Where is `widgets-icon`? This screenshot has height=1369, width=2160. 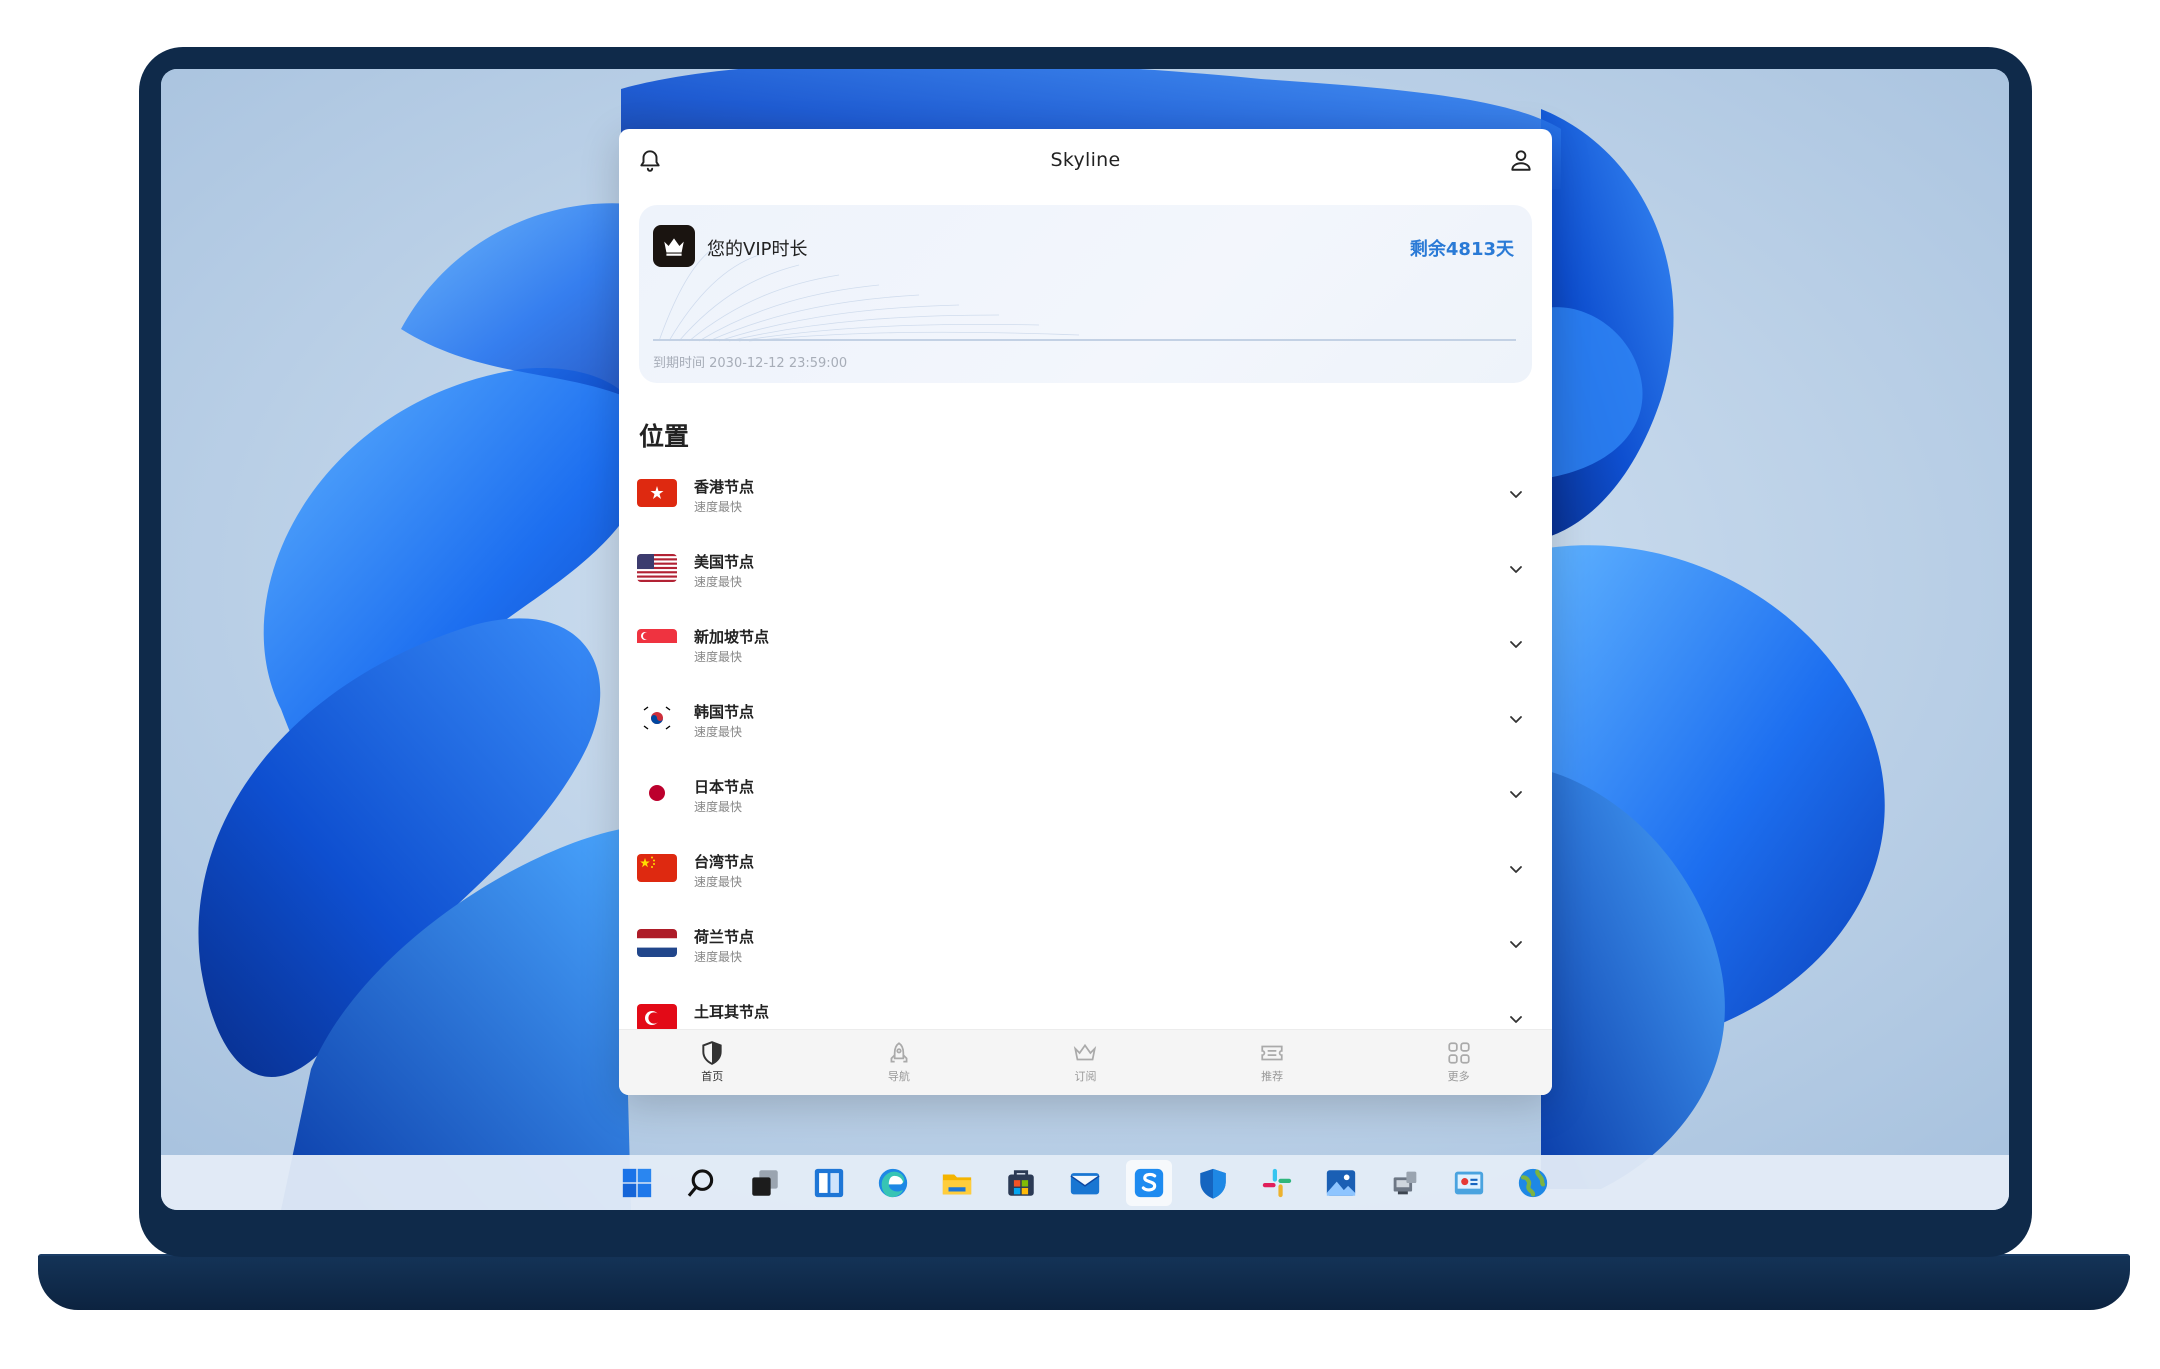 widgets-icon is located at coordinates (829, 1183).